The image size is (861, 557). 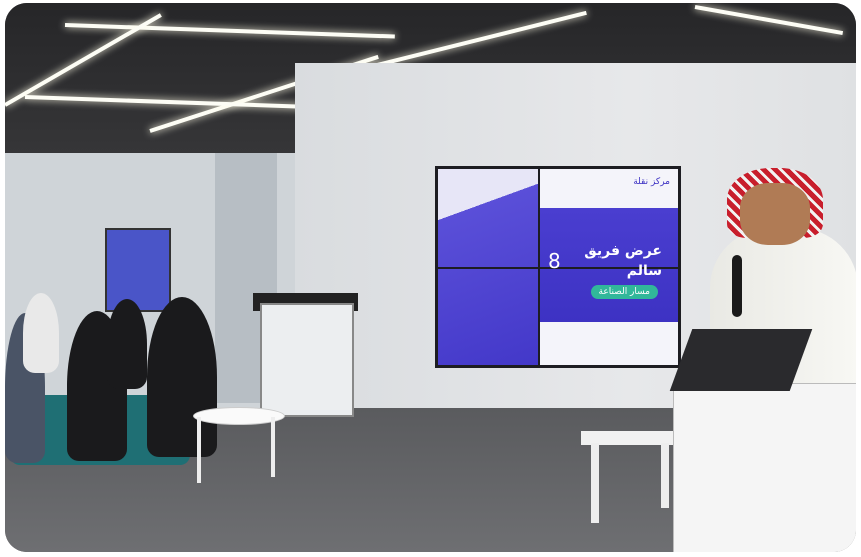 What do you see at coordinates (764, 467) in the screenshot?
I see `lectern` at bounding box center [764, 467].